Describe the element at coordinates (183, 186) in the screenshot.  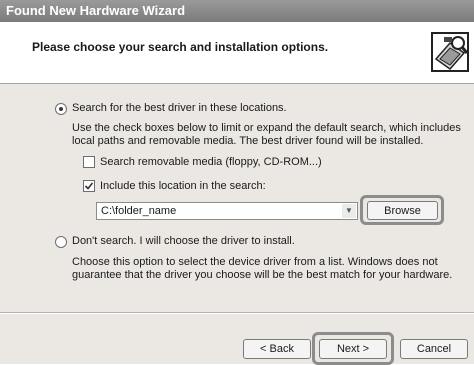
I see `include-location-label: Include this location in the search:` at that location.